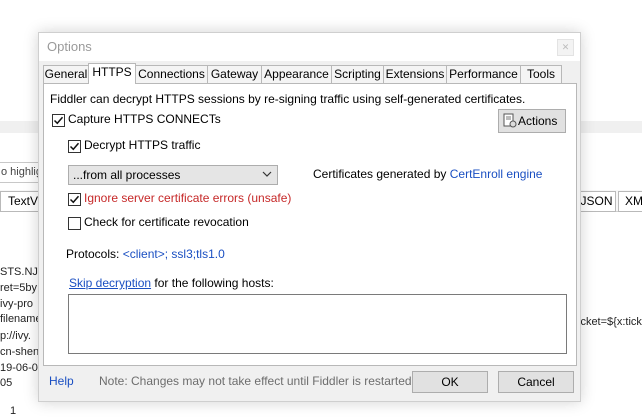 Image resolution: width=642 pixels, height=417 pixels. I want to click on tab-tools: Tools, so click(541, 74).